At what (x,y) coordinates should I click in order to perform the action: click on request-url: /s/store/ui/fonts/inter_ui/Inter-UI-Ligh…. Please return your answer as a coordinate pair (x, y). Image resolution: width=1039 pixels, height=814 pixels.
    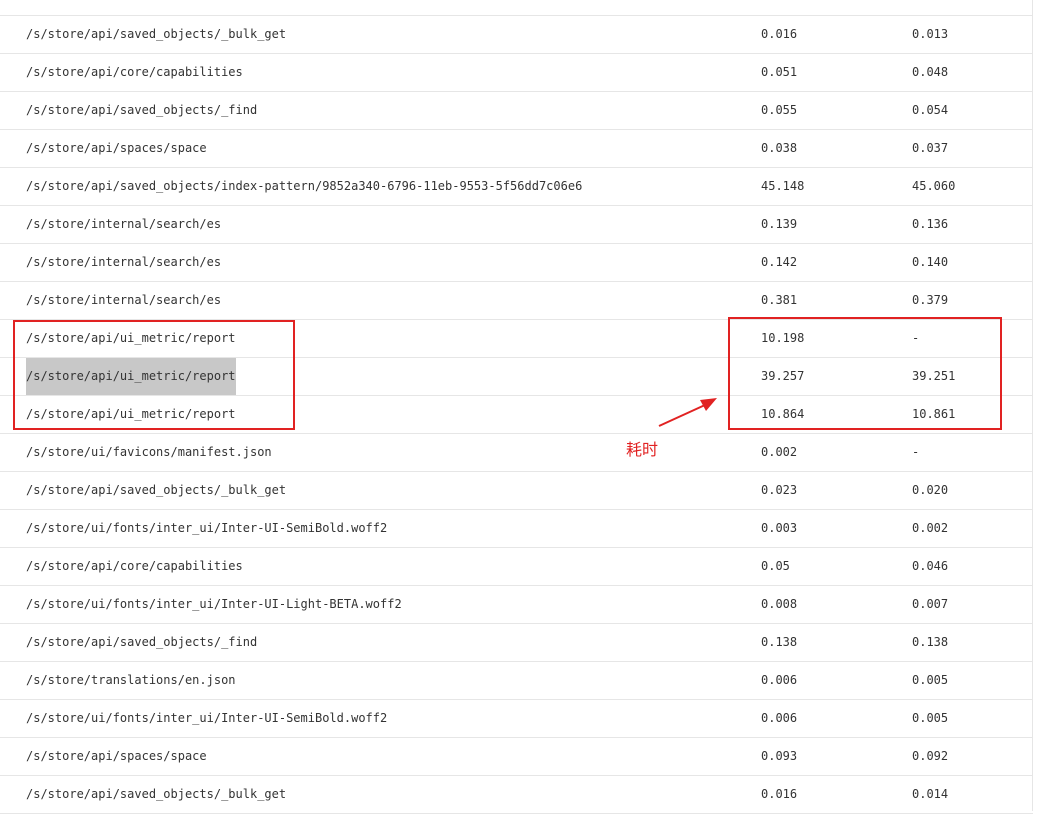
    Looking at the image, I should click on (214, 604).